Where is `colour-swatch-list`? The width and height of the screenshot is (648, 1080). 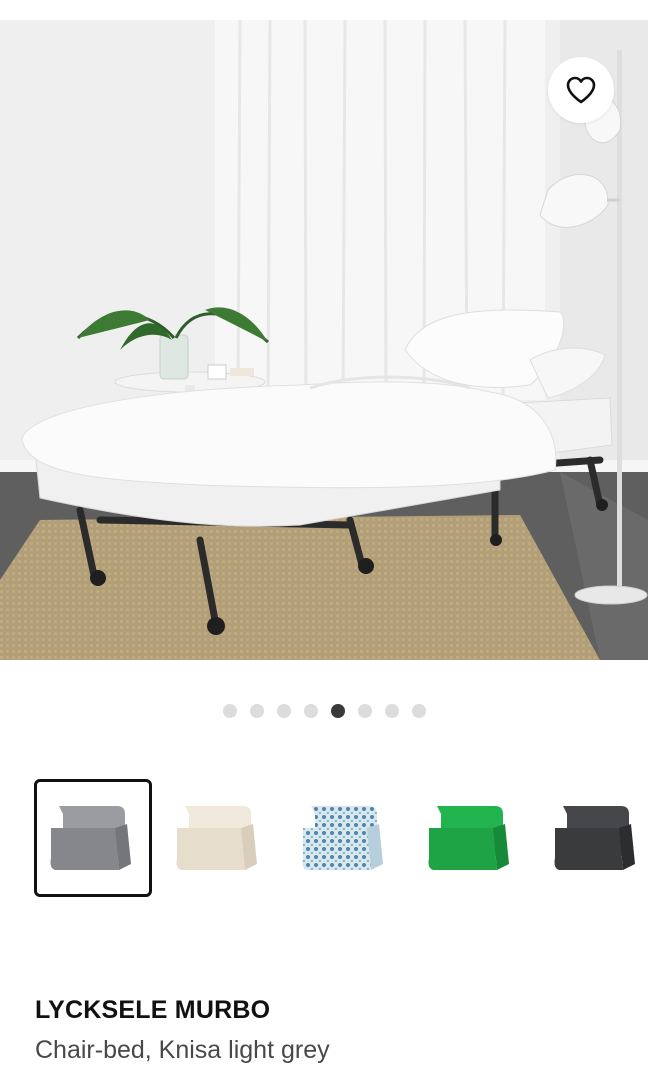
colour-swatch-list is located at coordinates (341, 838).